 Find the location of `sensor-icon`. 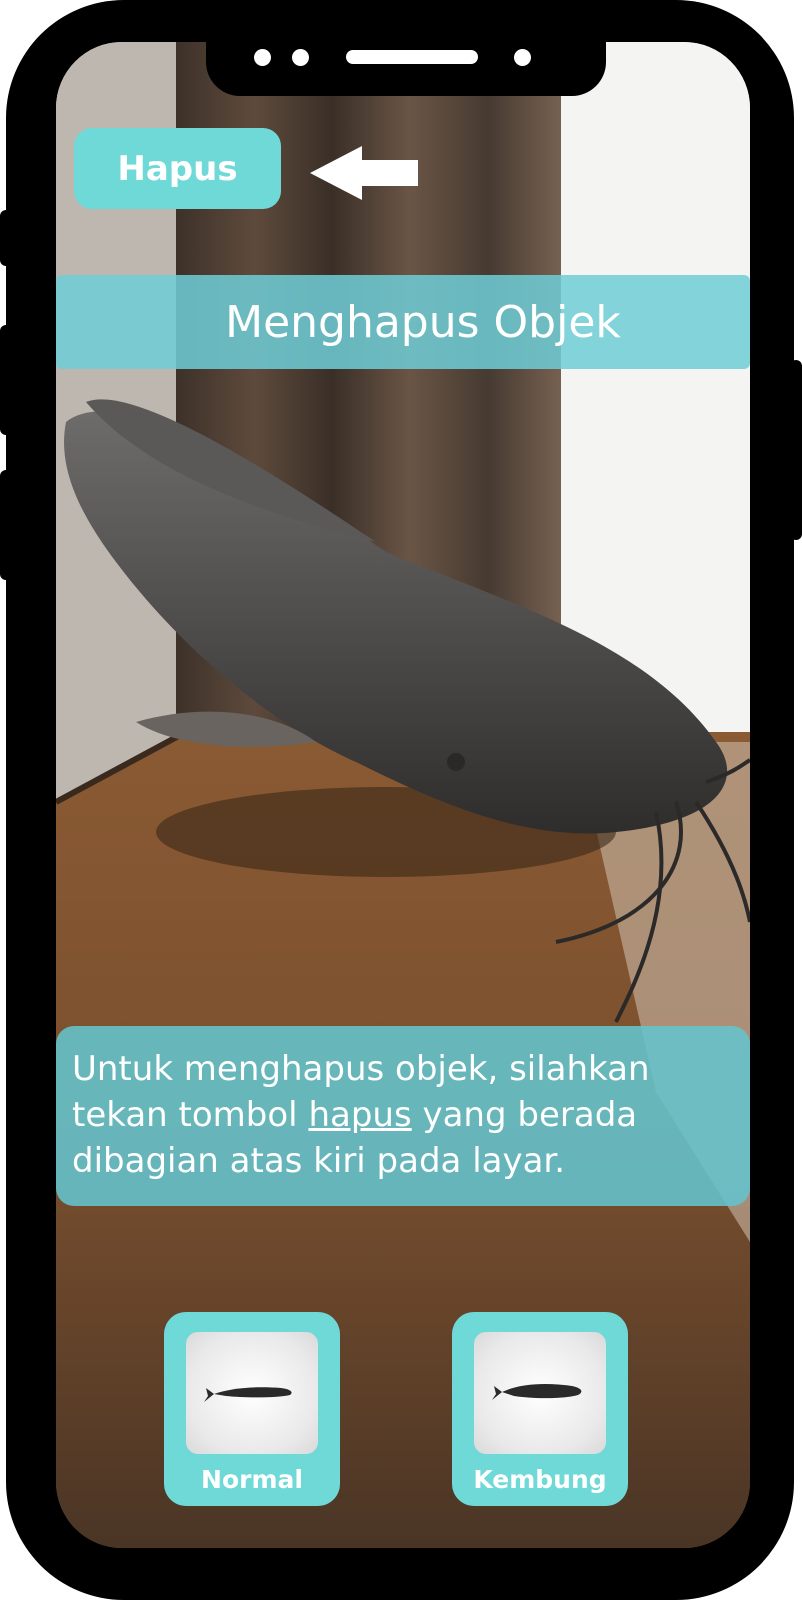

sensor-icon is located at coordinates (300, 57).